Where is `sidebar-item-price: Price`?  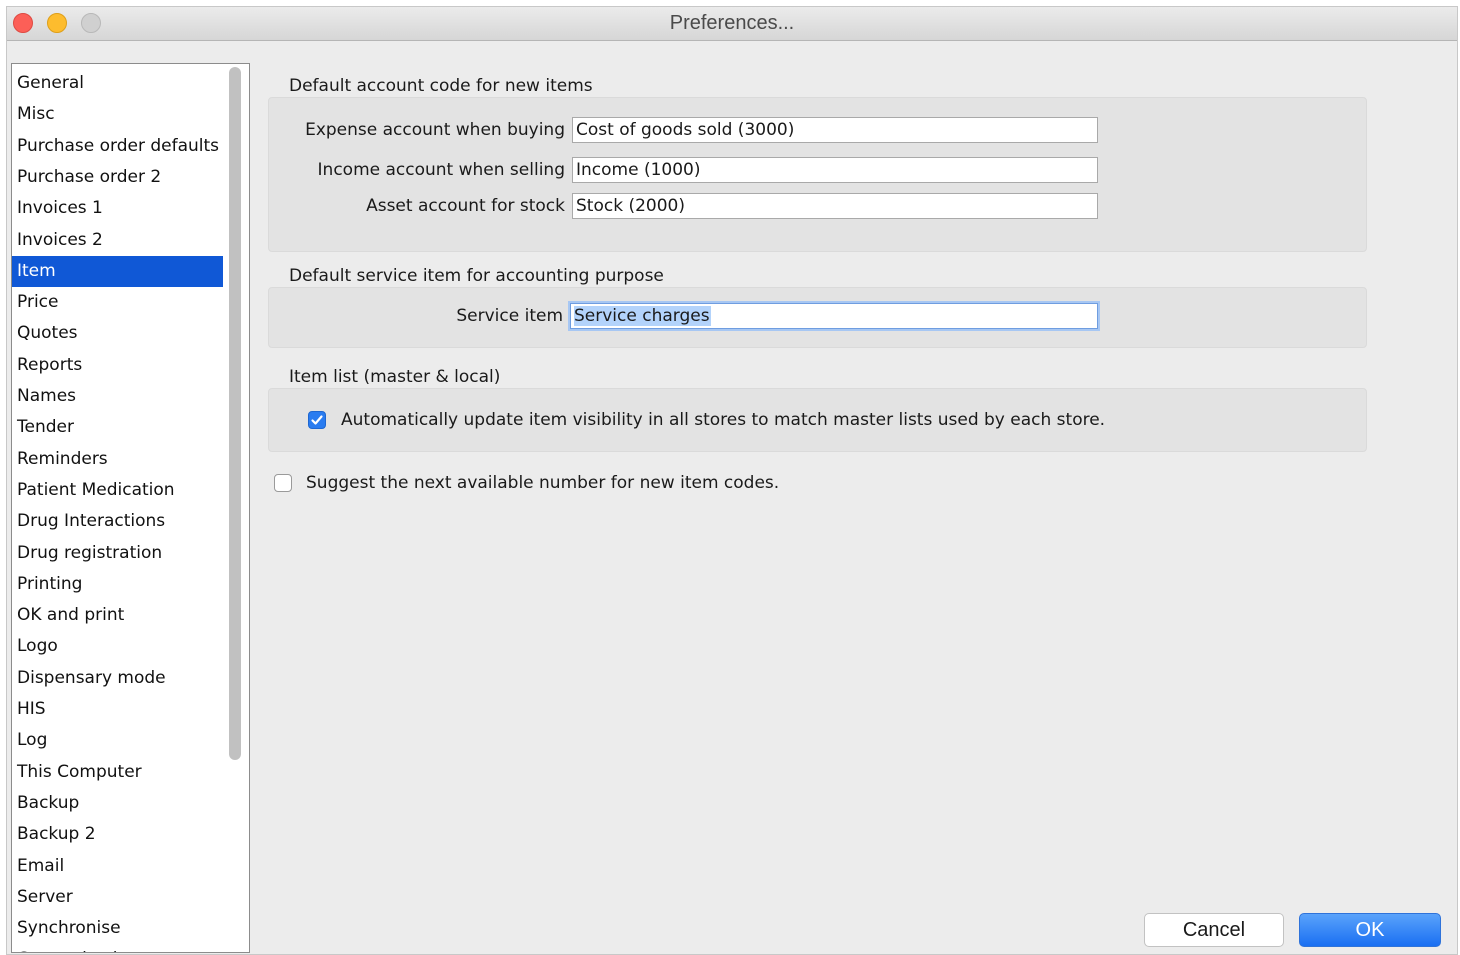
sidebar-item-price: Price is located at coordinates (117, 302).